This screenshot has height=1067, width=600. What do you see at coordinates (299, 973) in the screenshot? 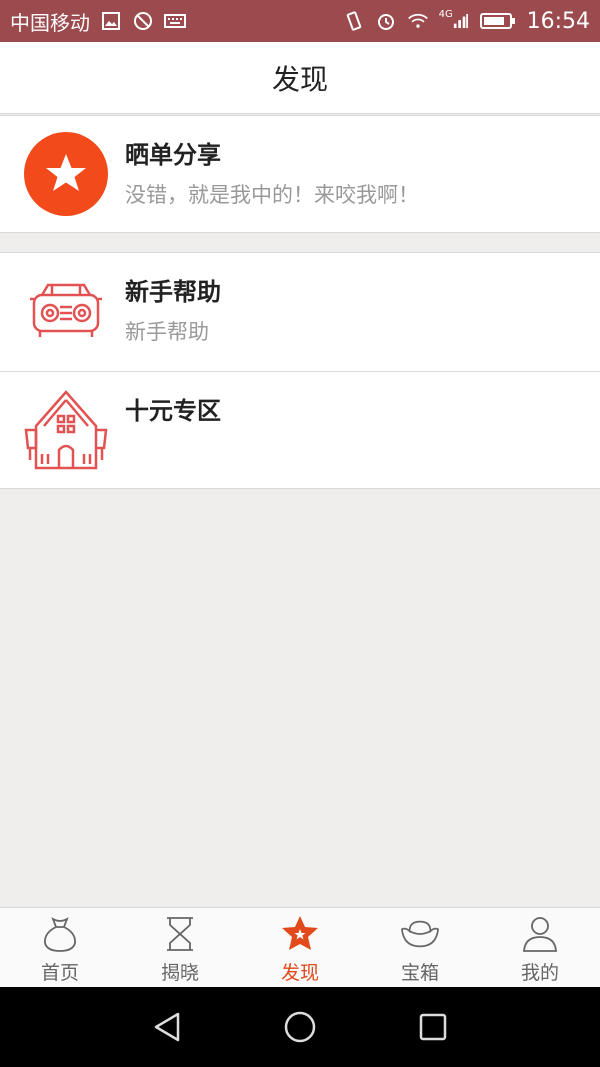
I see `nav-label-discover: 发现` at bounding box center [299, 973].